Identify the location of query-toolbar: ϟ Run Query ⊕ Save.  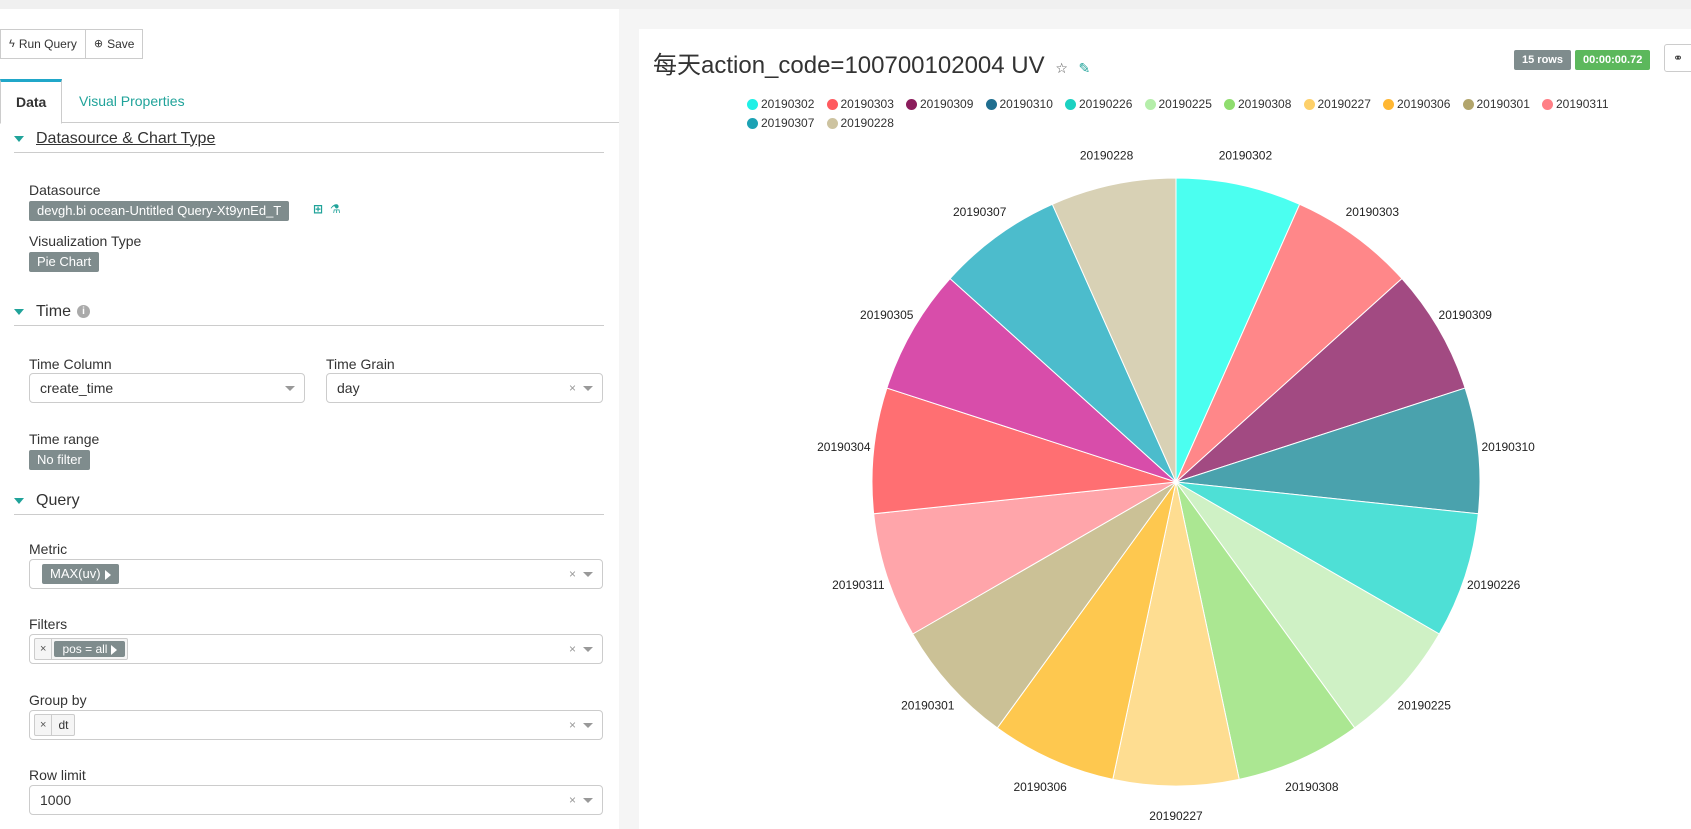
(72, 44).